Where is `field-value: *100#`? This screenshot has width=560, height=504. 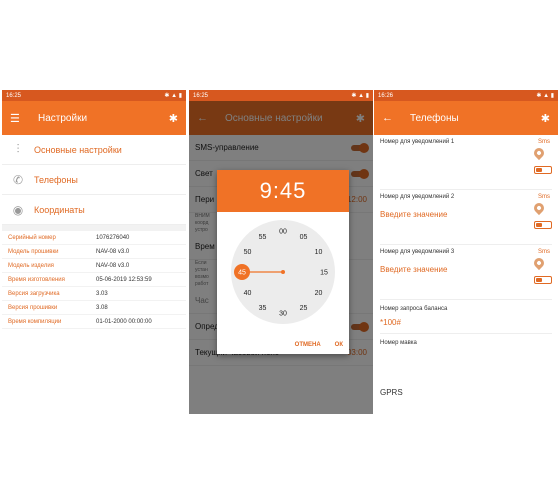 field-value: *100# is located at coordinates (466, 322).